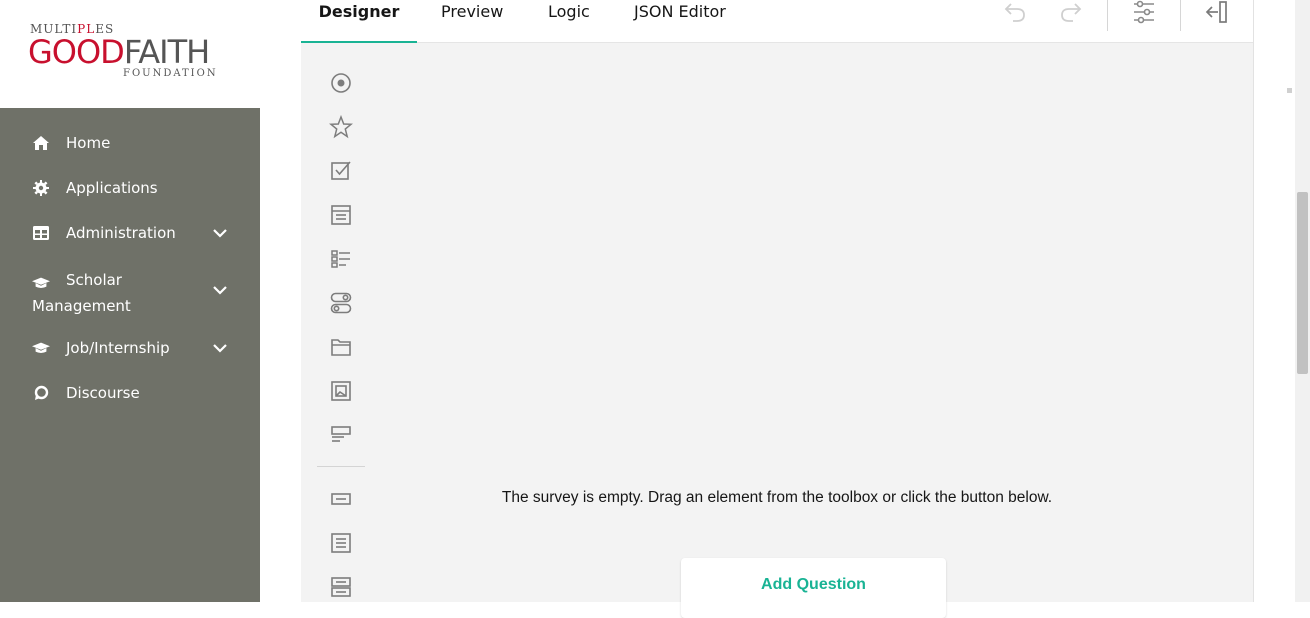 Image resolution: width=1310 pixels, height=618 pixels. I want to click on sidebar-item-label: Administration, so click(121, 232).